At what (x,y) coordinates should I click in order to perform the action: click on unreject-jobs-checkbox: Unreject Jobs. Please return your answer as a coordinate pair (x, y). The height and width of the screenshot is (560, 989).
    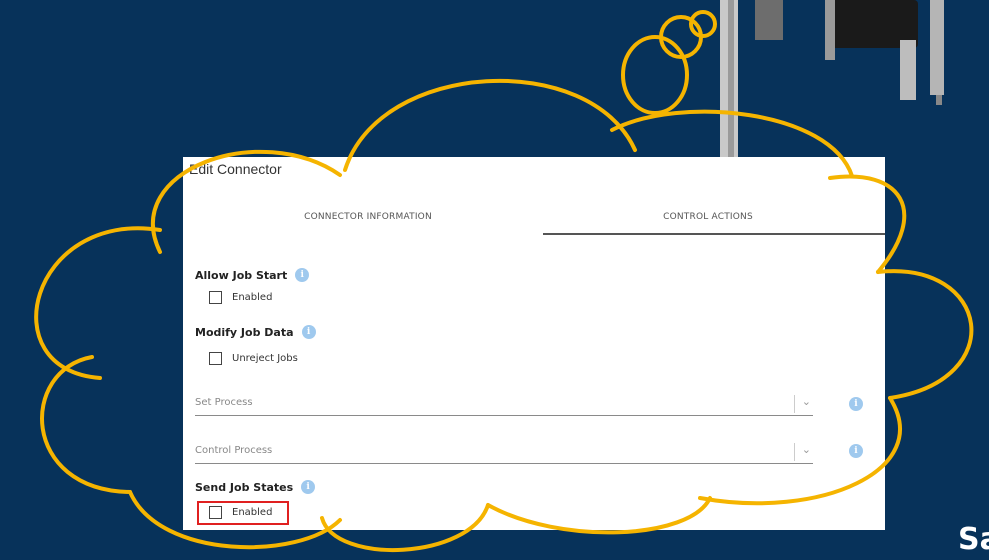
    Looking at the image, I should click on (253, 358).